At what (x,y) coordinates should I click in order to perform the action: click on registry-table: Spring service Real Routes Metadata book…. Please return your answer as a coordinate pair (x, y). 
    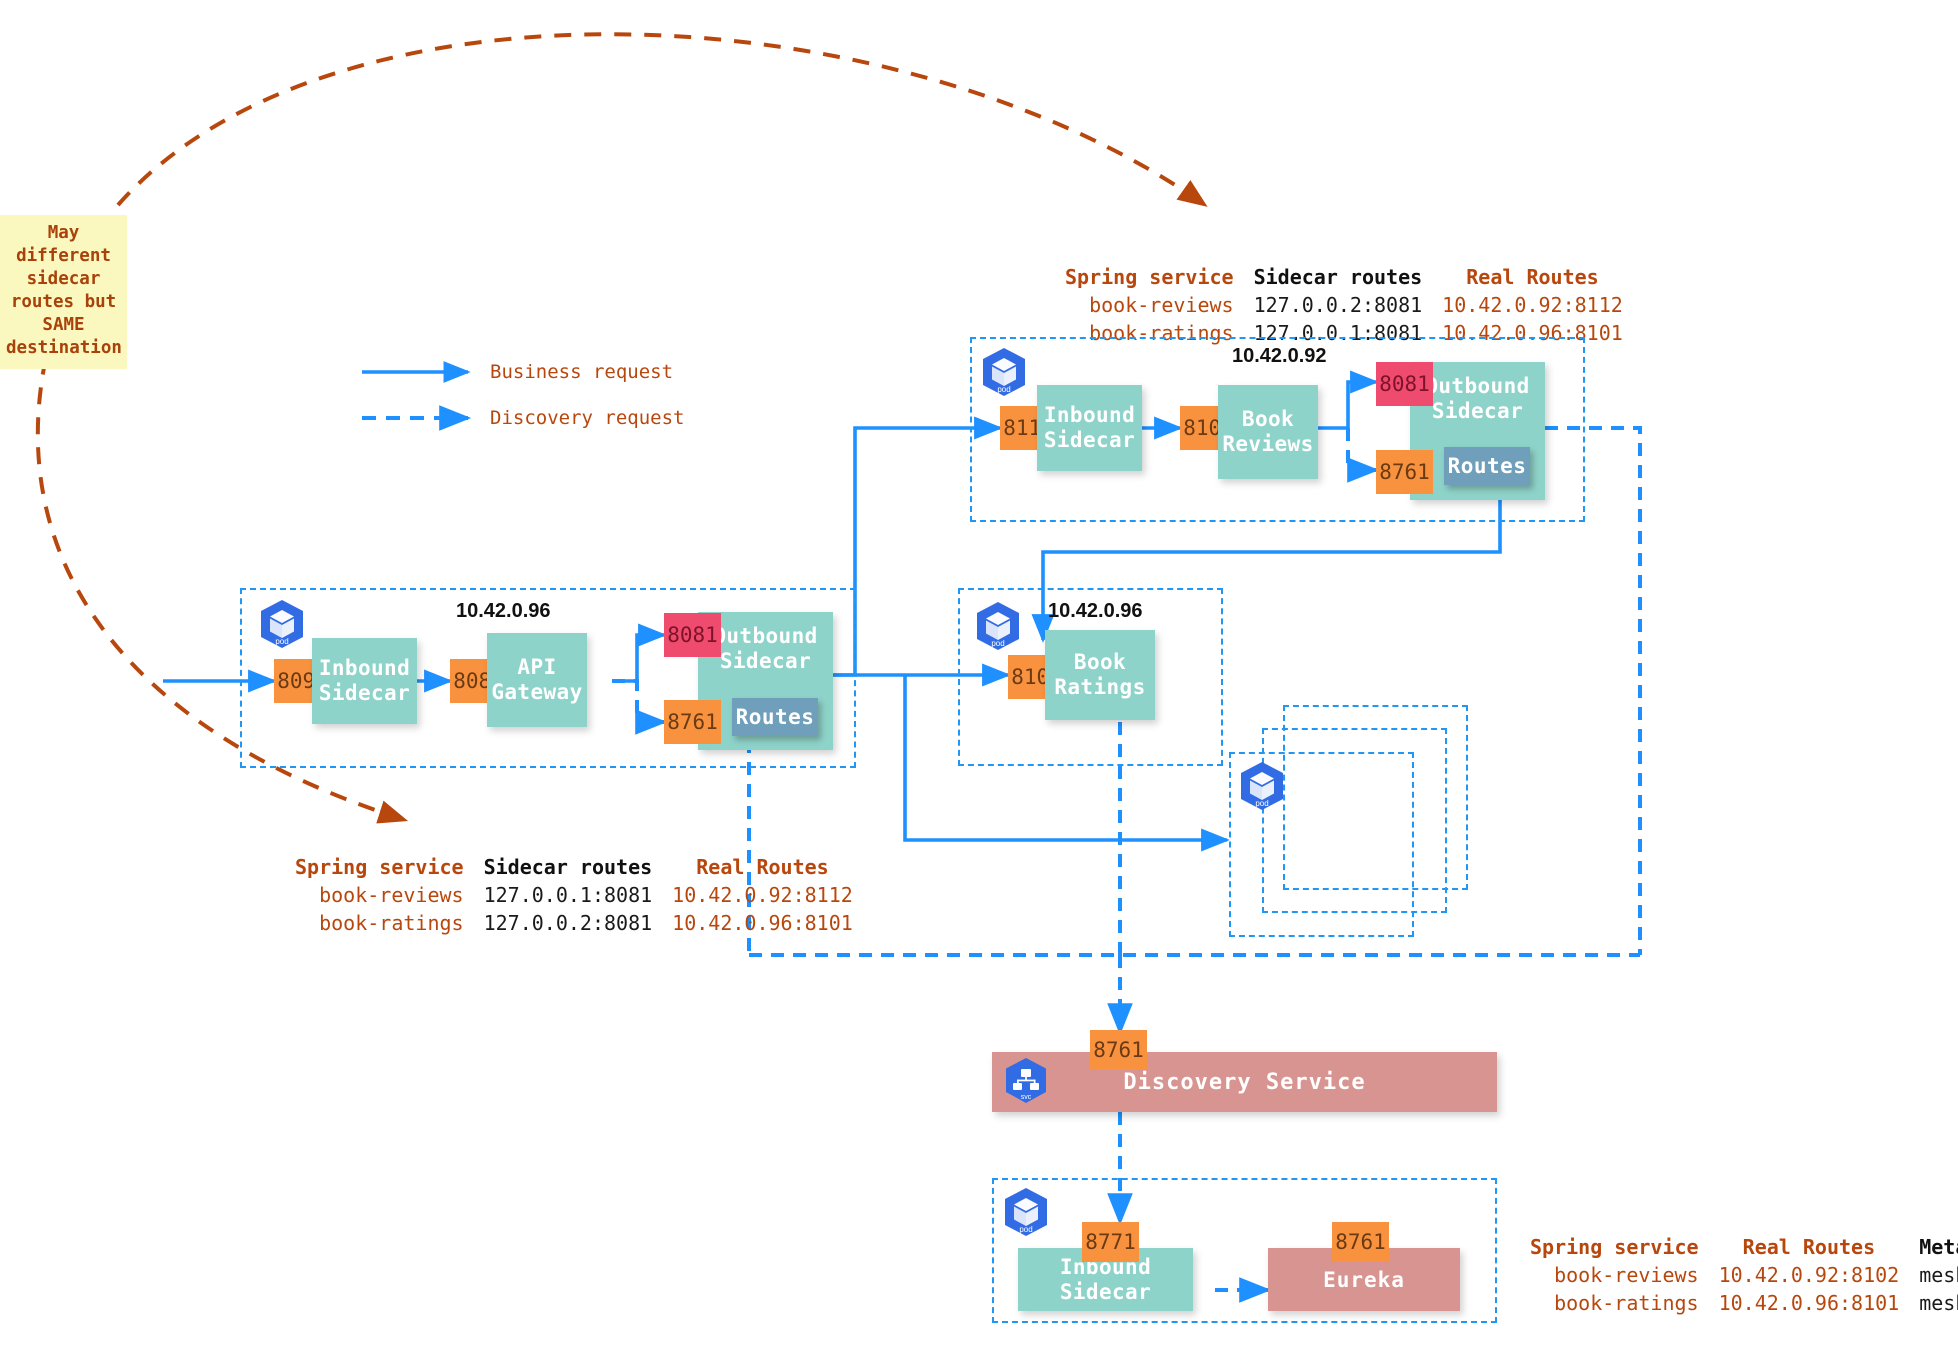
    Looking at the image, I should click on (1739, 1275).